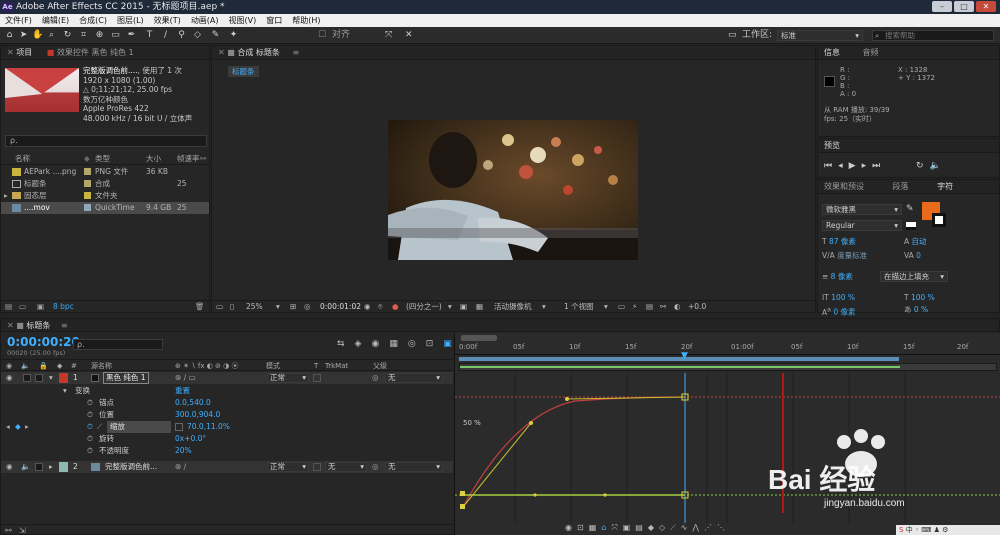 The width and height of the screenshot is (1000, 535). Describe the element at coordinates (254, 307) in the screenshot. I see `zoom-value: 25%` at that location.